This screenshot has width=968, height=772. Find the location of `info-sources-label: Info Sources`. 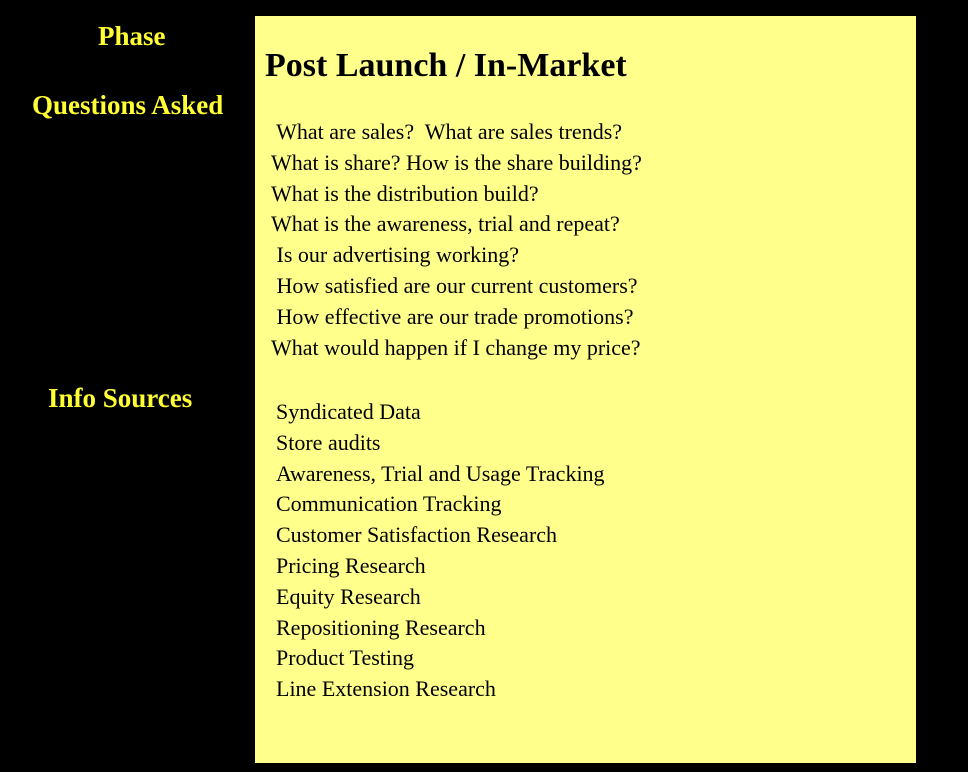

info-sources-label: Info Sources is located at coordinates (120, 398).